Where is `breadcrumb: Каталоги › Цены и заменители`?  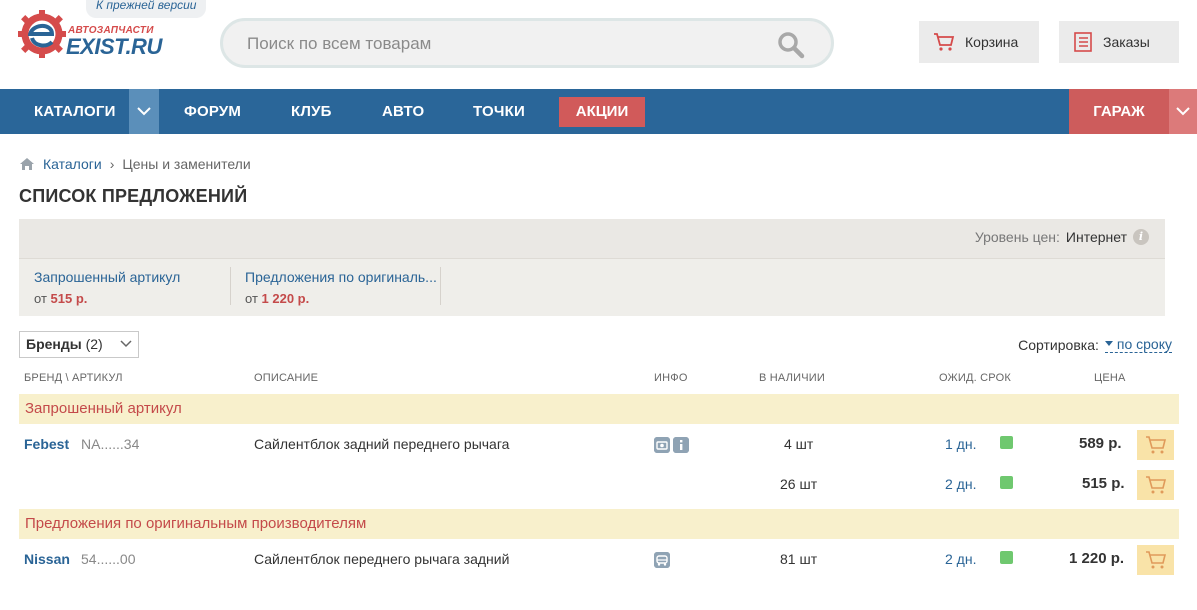 breadcrumb: Каталоги › Цены и заменители is located at coordinates (135, 164).